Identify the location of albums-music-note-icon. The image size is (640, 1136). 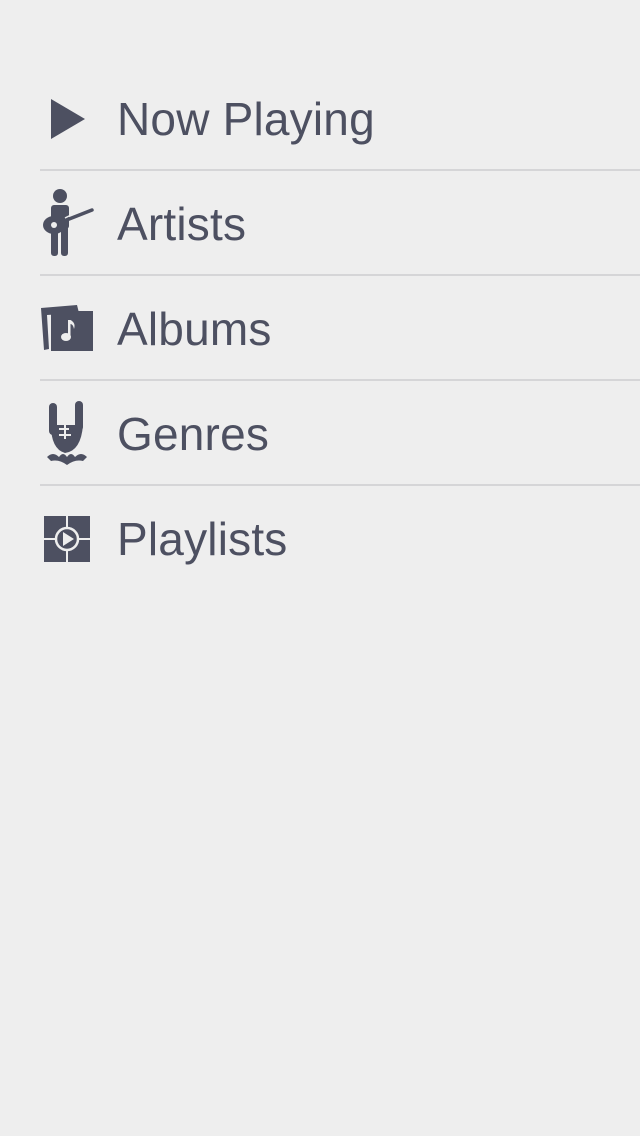
(67, 329).